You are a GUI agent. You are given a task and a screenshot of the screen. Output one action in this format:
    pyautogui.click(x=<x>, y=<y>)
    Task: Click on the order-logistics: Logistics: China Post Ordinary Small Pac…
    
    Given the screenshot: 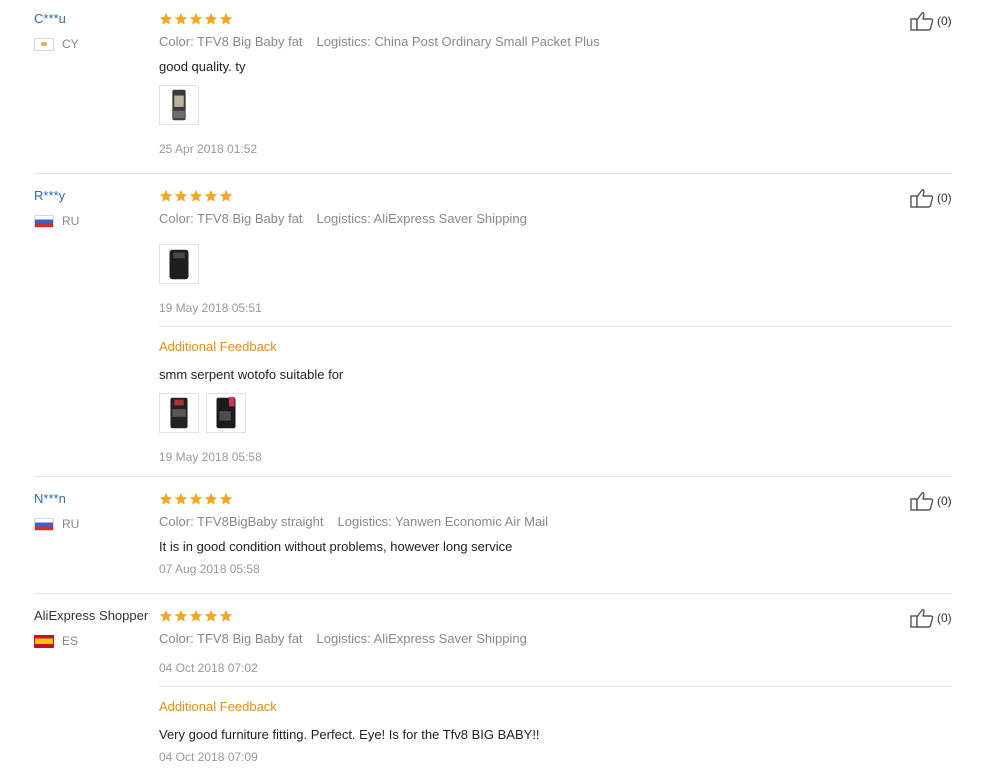 What is the action you would take?
    pyautogui.click(x=458, y=41)
    